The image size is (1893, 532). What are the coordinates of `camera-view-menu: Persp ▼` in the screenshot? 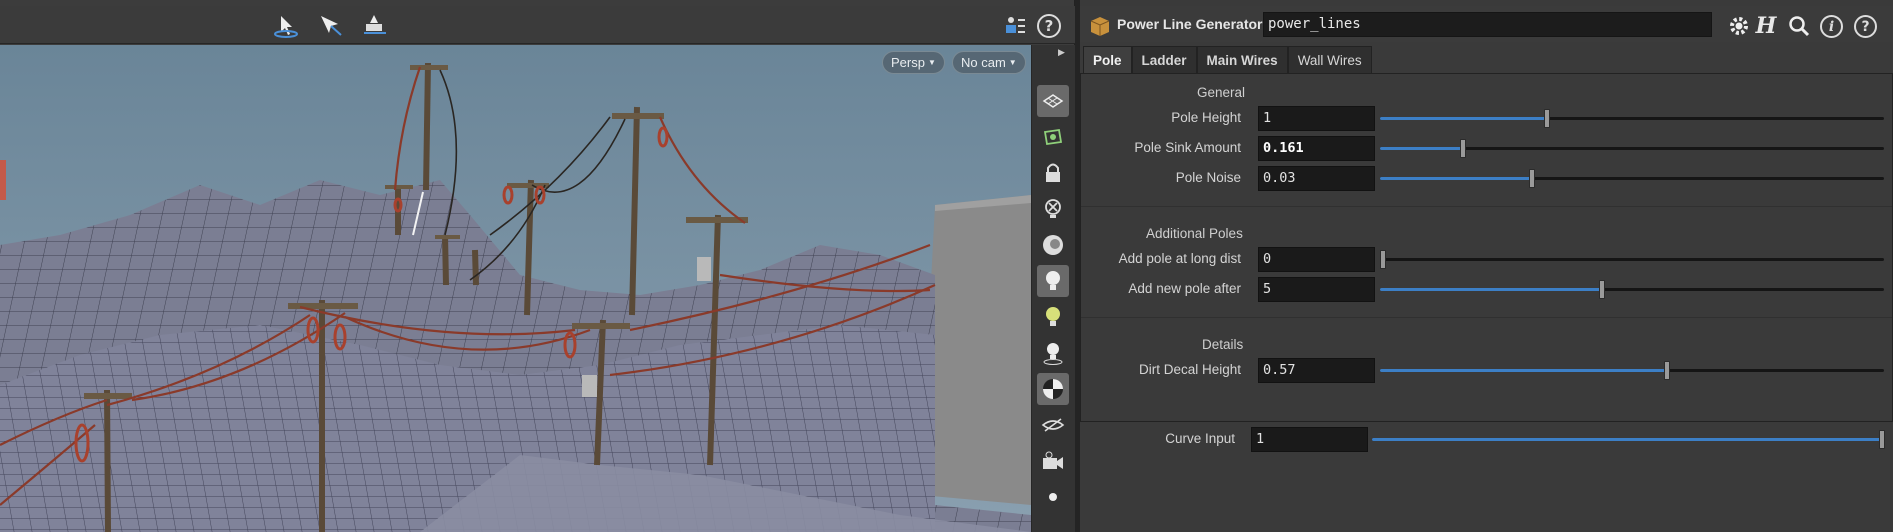 It's located at (913, 62).